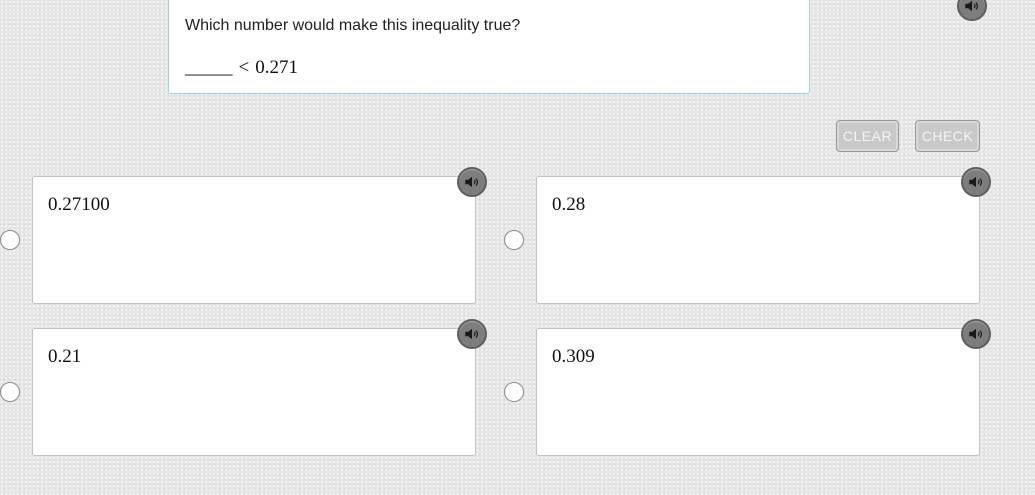 The image size is (1035, 495). I want to click on option-label-2: 0.28, so click(569, 204).